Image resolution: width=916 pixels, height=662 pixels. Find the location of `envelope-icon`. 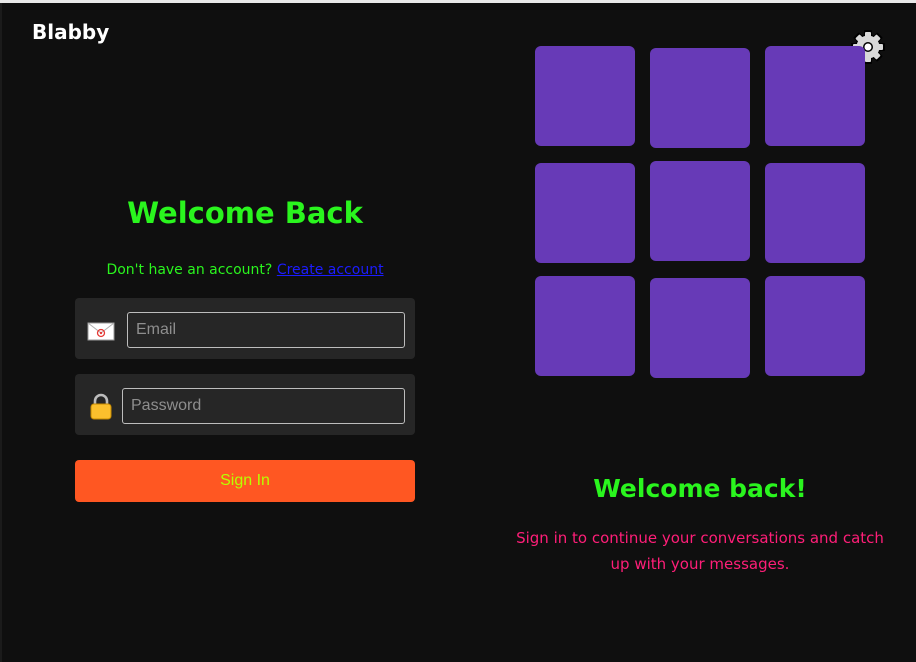

envelope-icon is located at coordinates (101, 331).